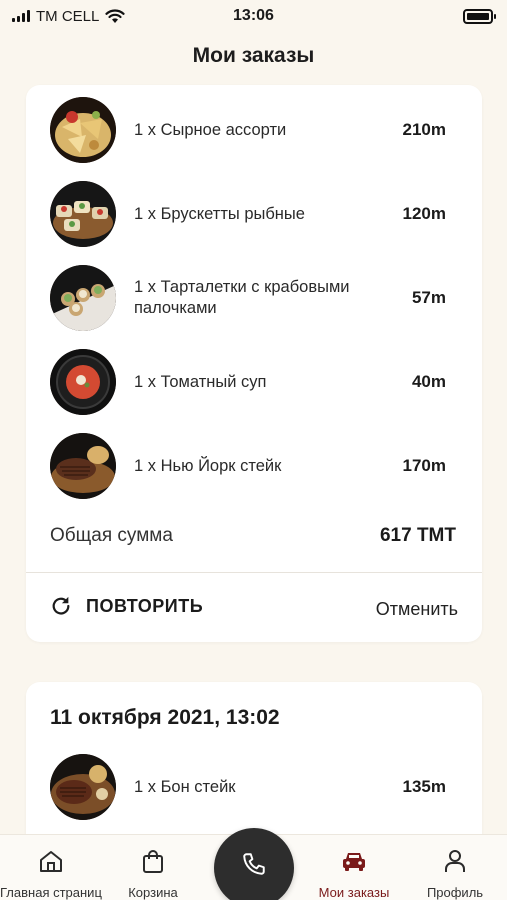  I want to click on repeat-order-button: ПОВТОРИТЬ, so click(126, 606).